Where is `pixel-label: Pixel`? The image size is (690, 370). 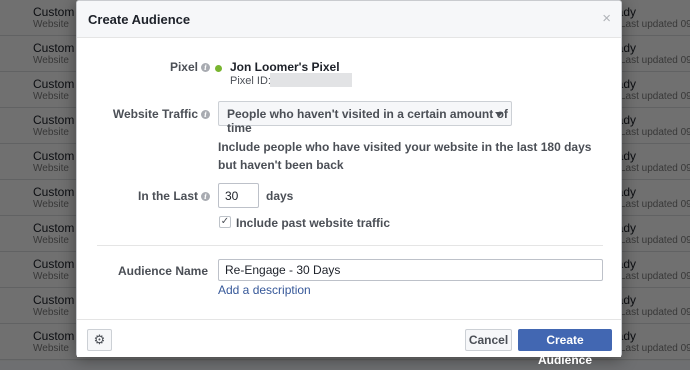 pixel-label: Pixel is located at coordinates (183, 67).